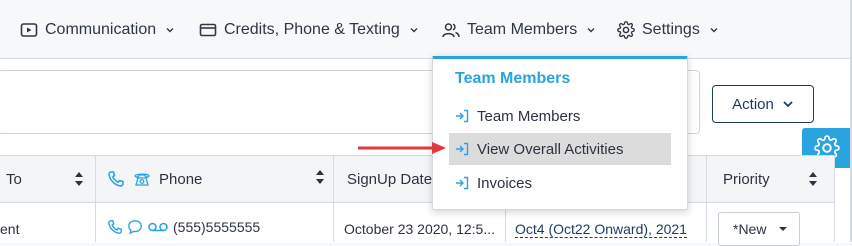 The image size is (852, 246). Describe the element at coordinates (505, 183) in the screenshot. I see `menu-item-label: Invoices` at that location.